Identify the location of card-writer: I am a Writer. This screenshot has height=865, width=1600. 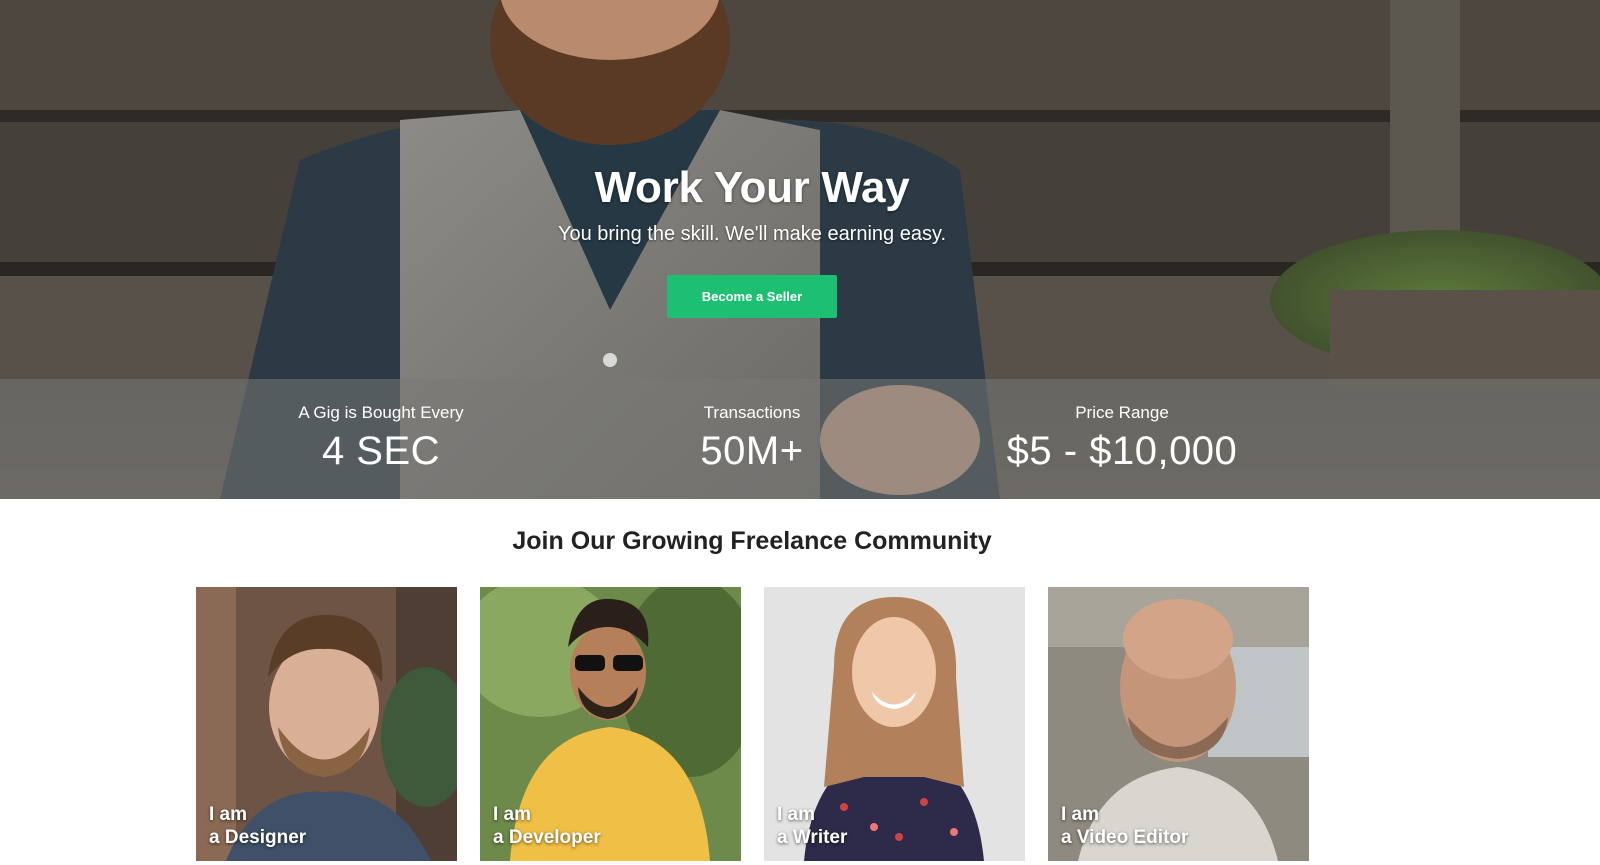
(894, 724).